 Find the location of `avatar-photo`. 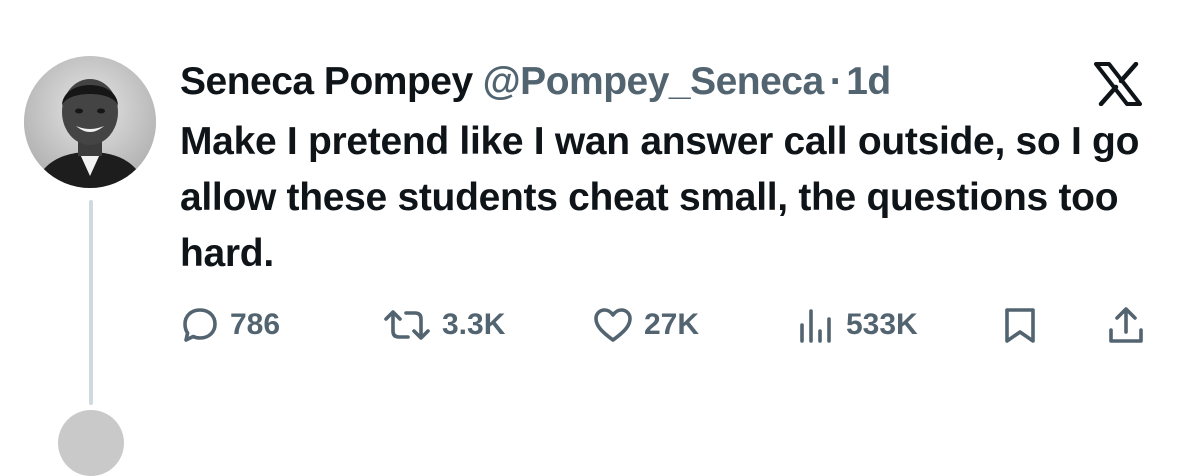

avatar-photo is located at coordinates (90, 122).